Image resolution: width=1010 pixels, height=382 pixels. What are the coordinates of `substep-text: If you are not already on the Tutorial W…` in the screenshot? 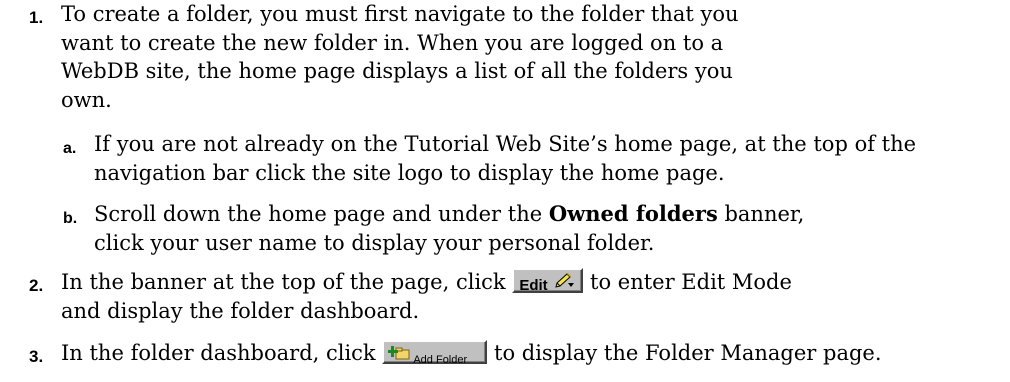 It's located at (505, 158).